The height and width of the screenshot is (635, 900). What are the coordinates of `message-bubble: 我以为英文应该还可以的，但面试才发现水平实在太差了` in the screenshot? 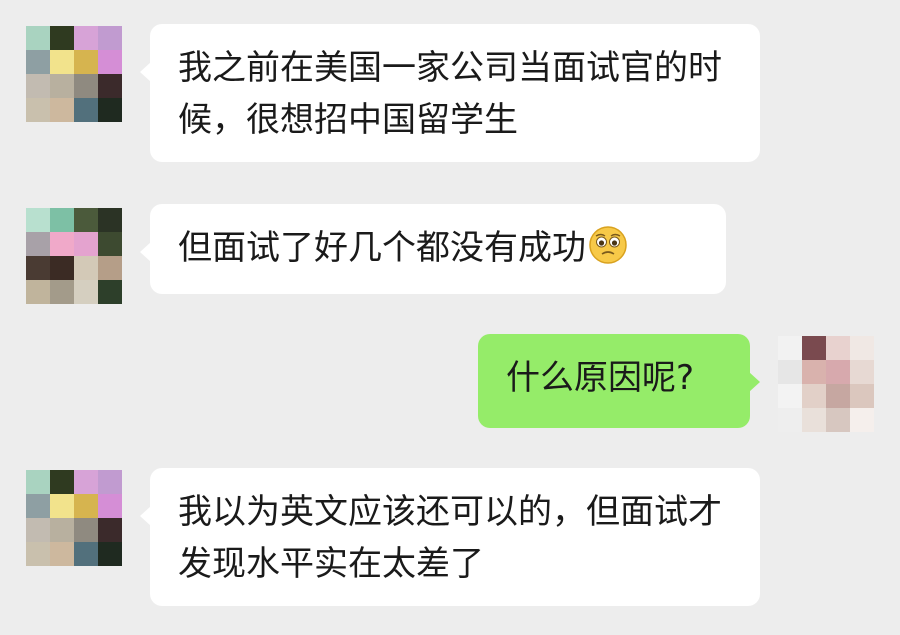 It's located at (450, 537).